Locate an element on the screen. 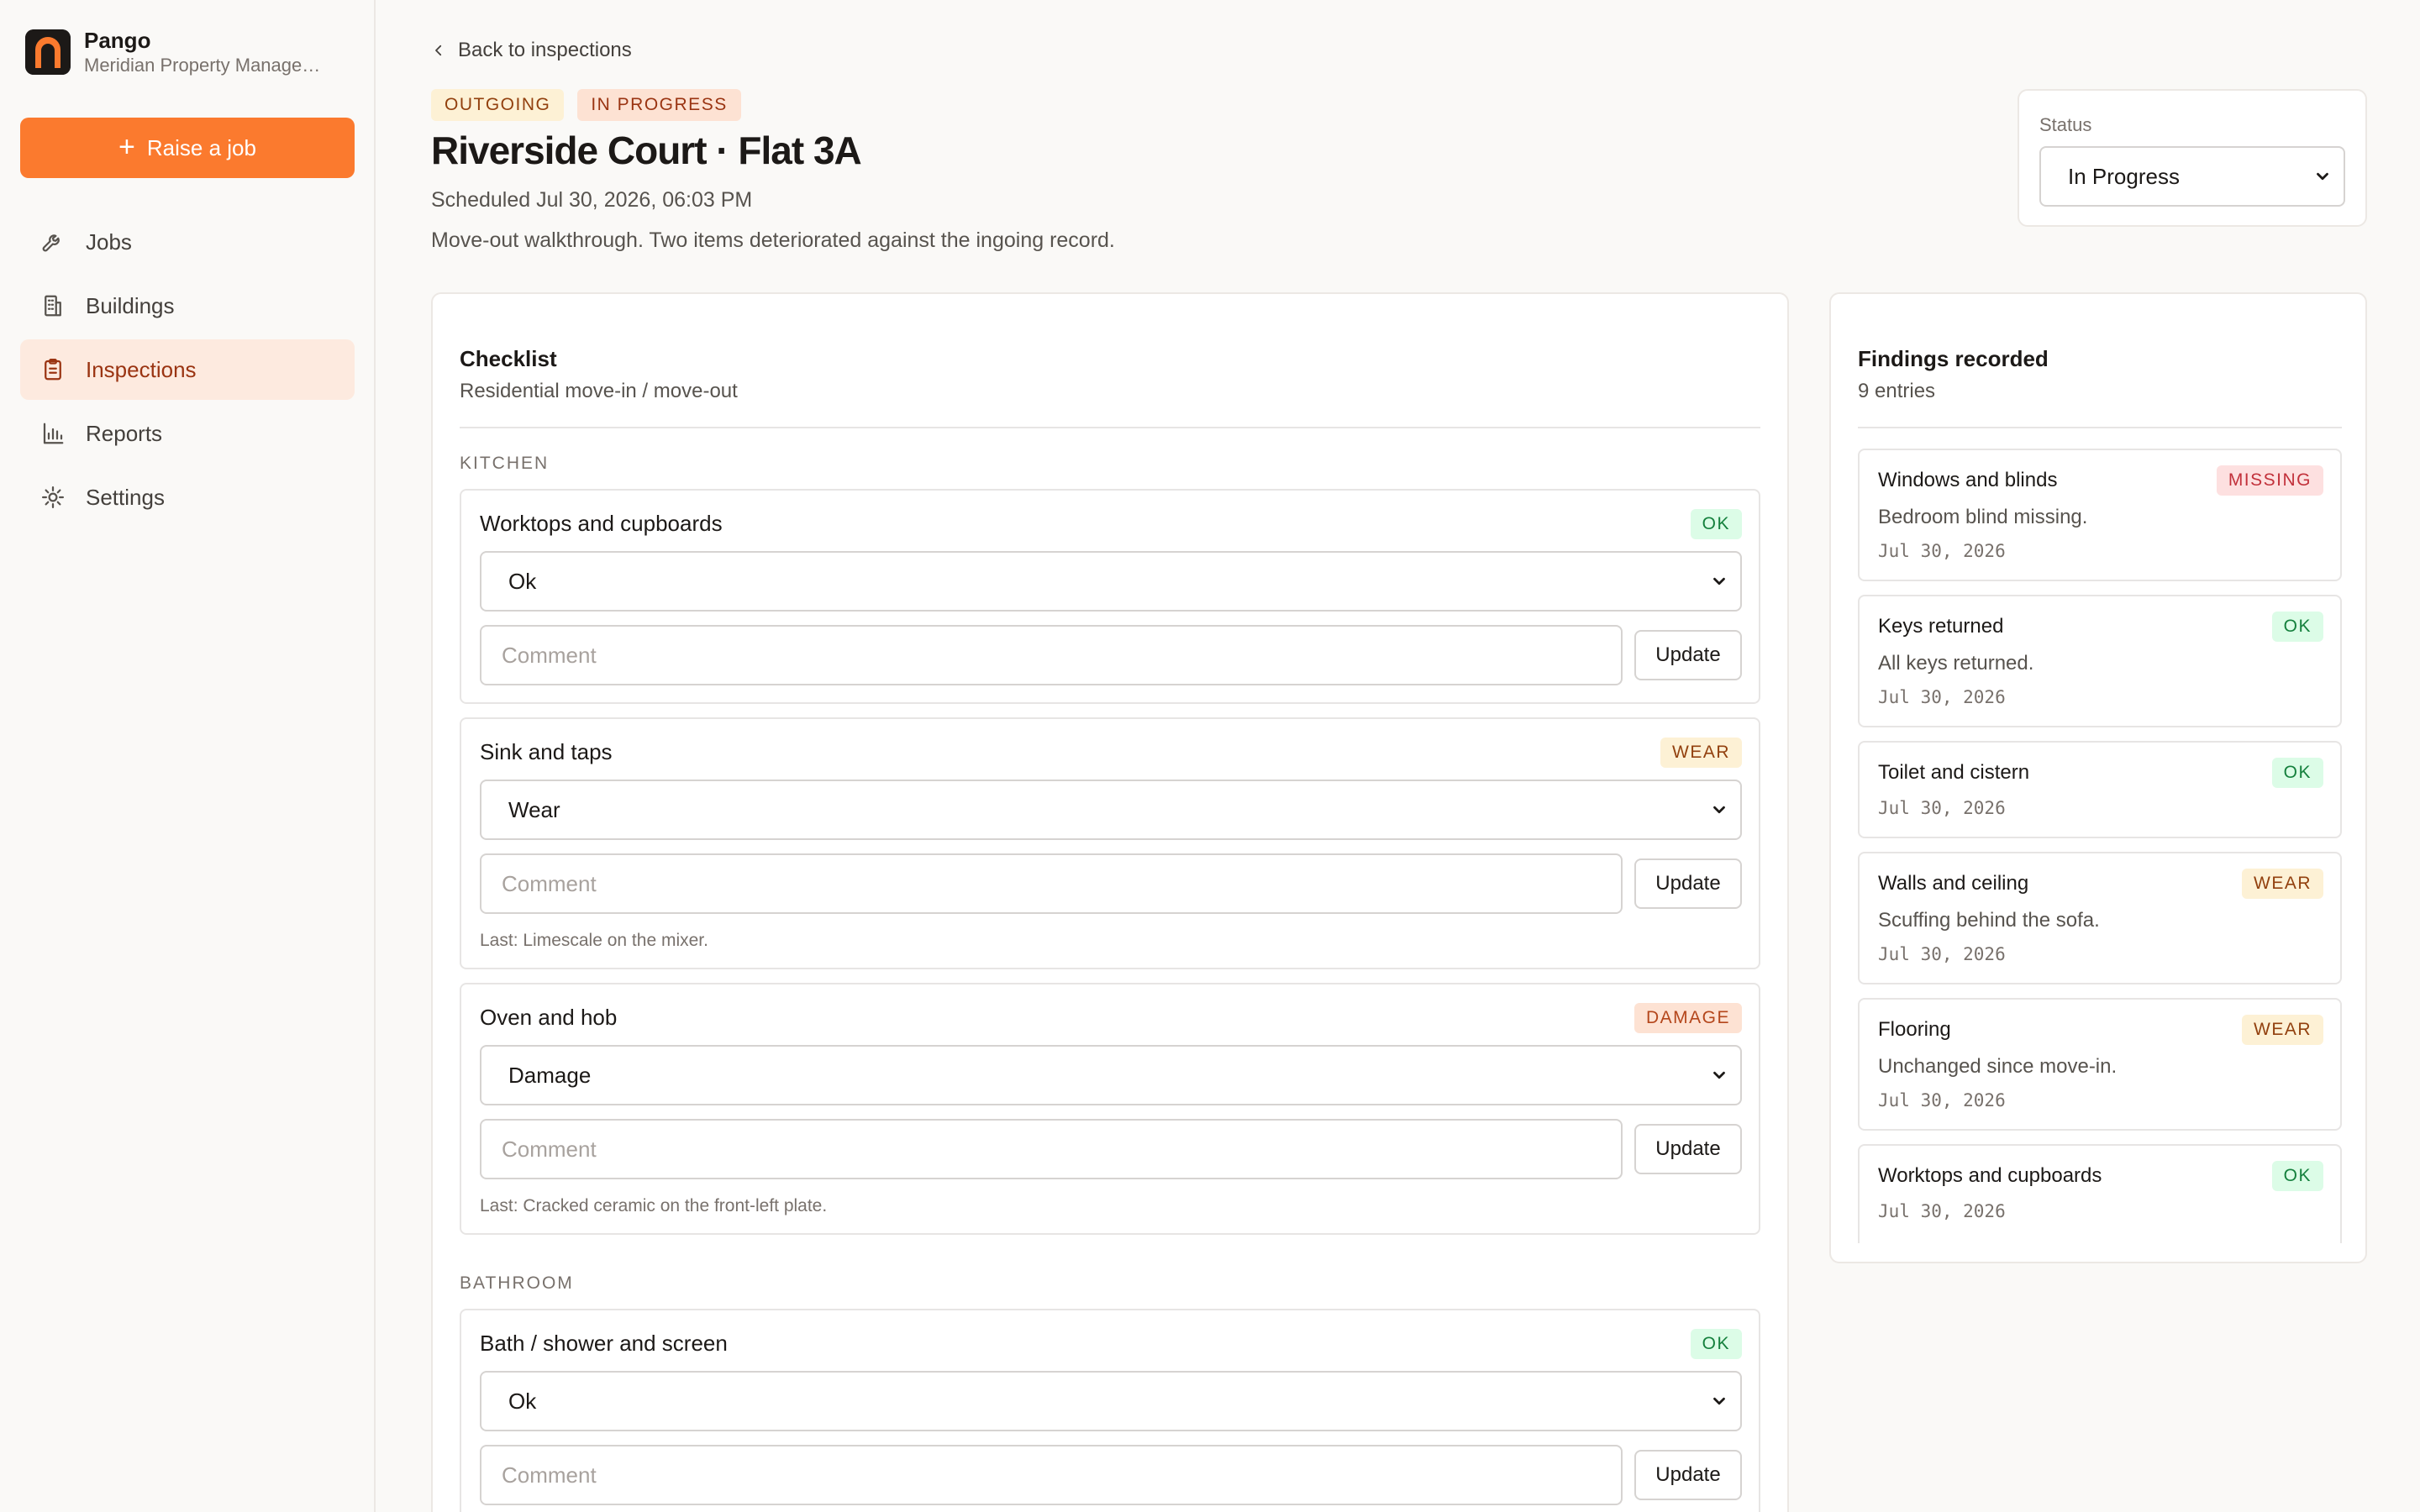 This screenshot has height=1512, width=2420. status-select-value: In Progress is located at coordinates (2124, 176).